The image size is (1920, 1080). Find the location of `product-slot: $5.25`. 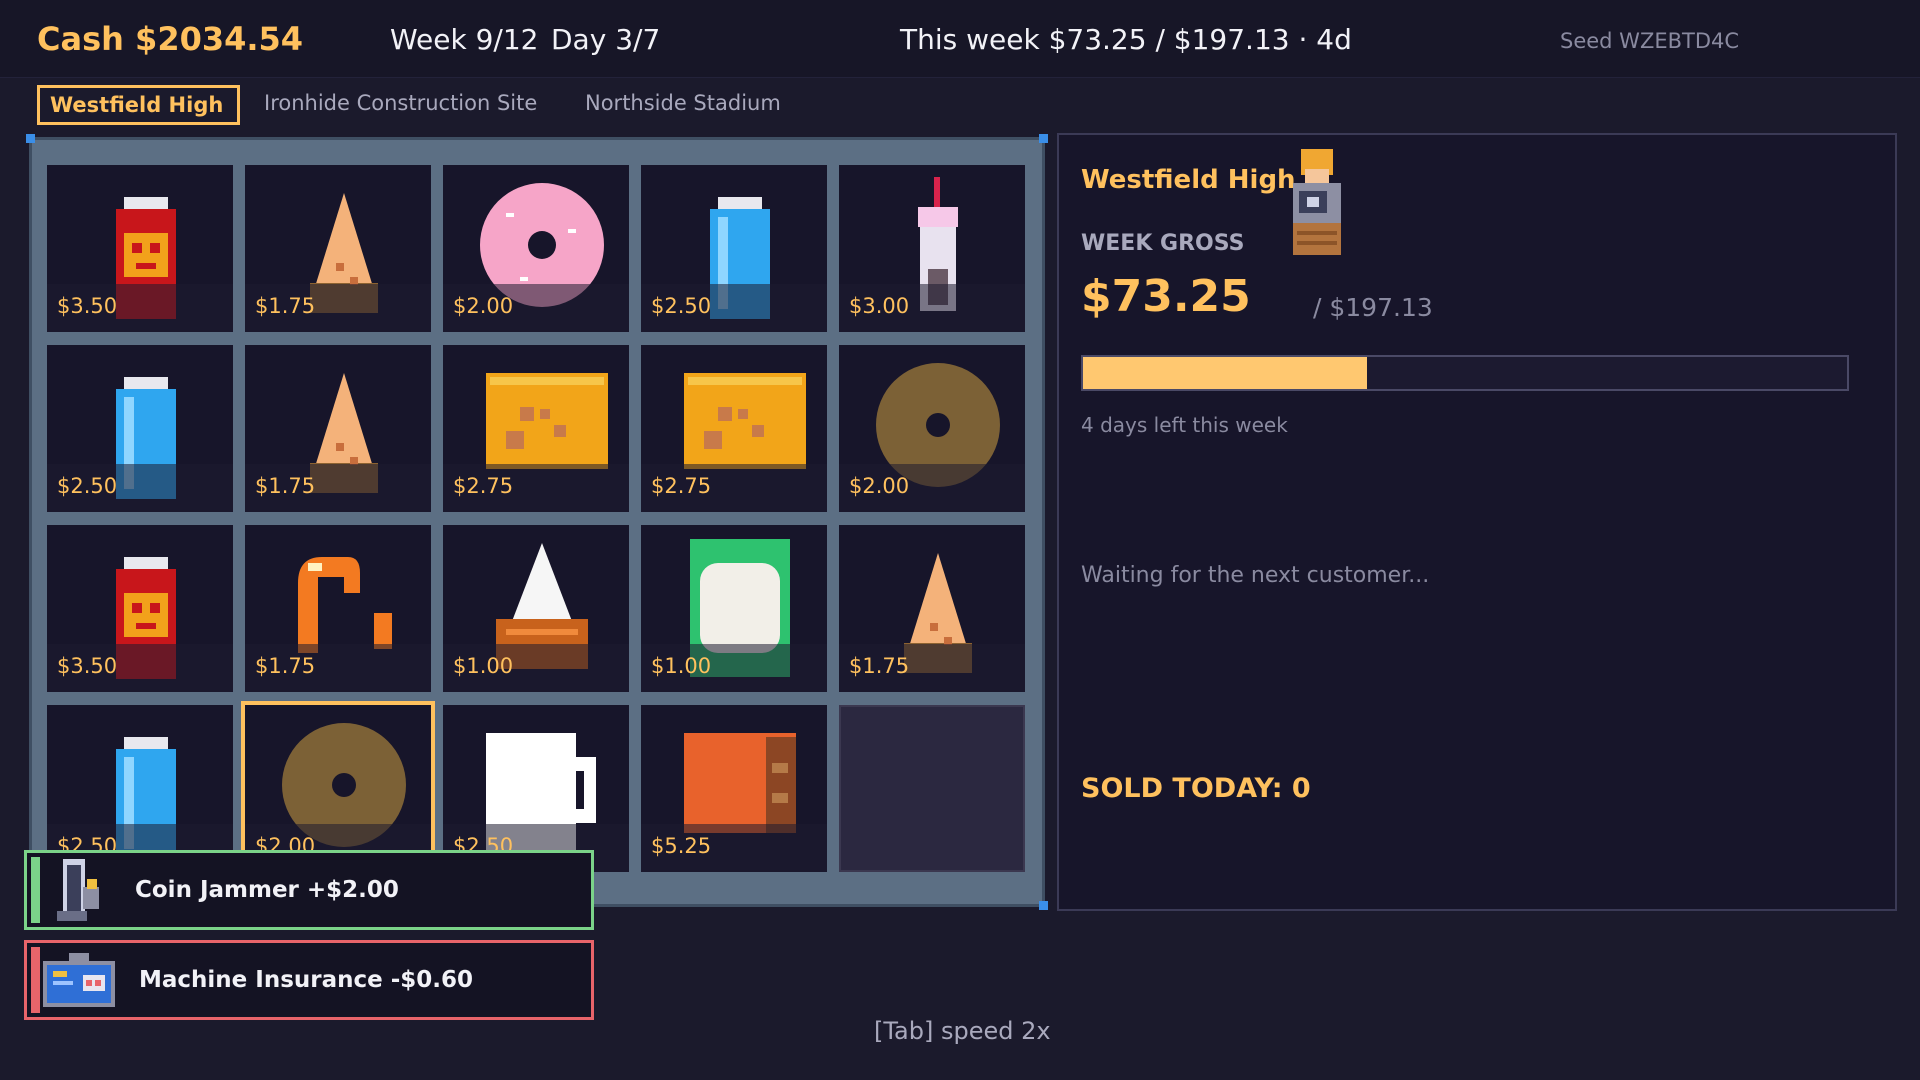

product-slot: $5.25 is located at coordinates (734, 788).